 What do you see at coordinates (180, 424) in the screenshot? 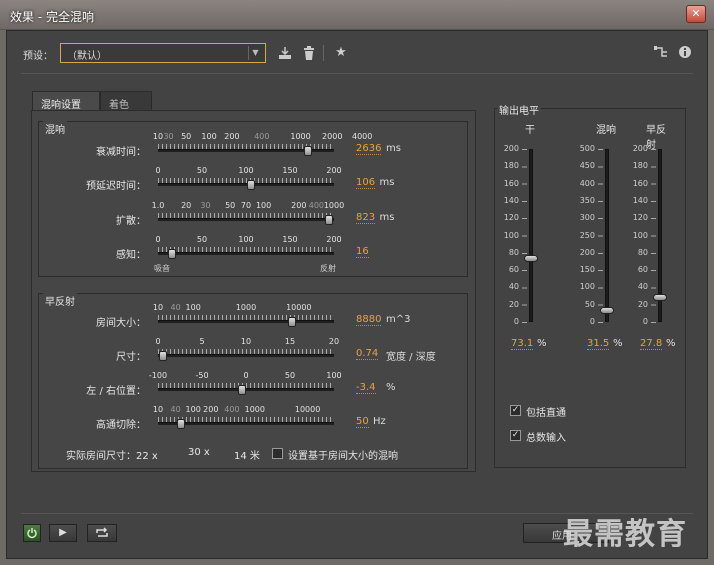
I see `early-highpass-slider-thumb` at bounding box center [180, 424].